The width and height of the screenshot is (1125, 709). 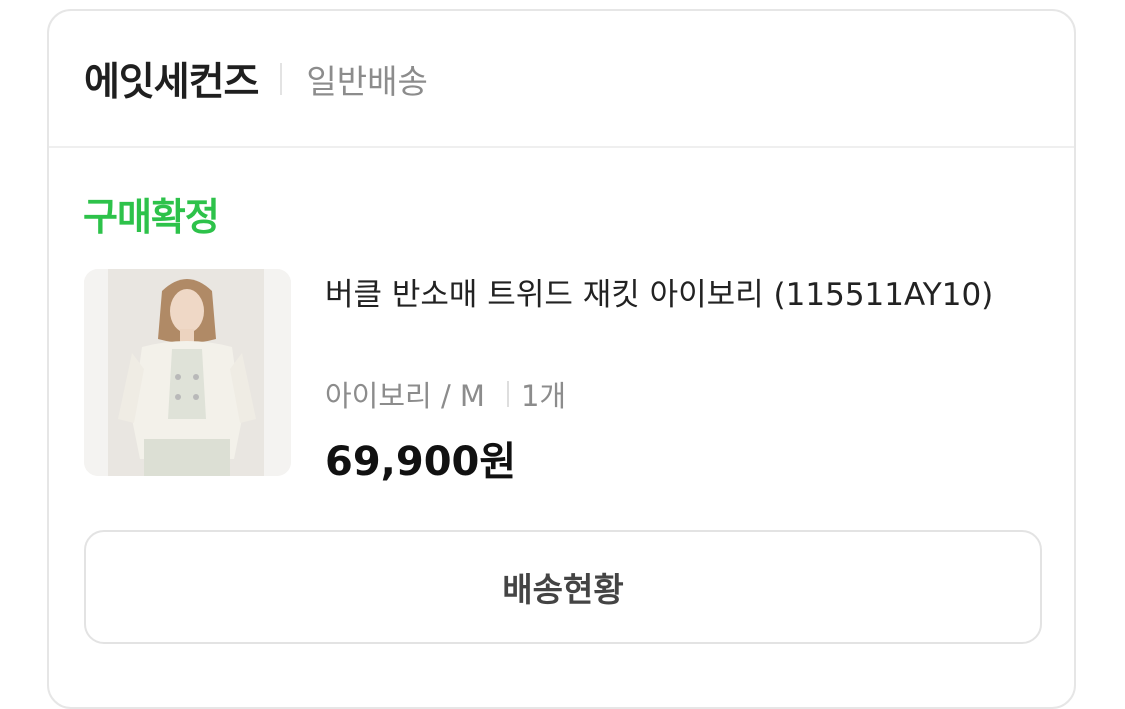 I want to click on product-name: 버클 반소매 트위드 재킷 아이보리 (115511AY10), so click(x=675, y=295).